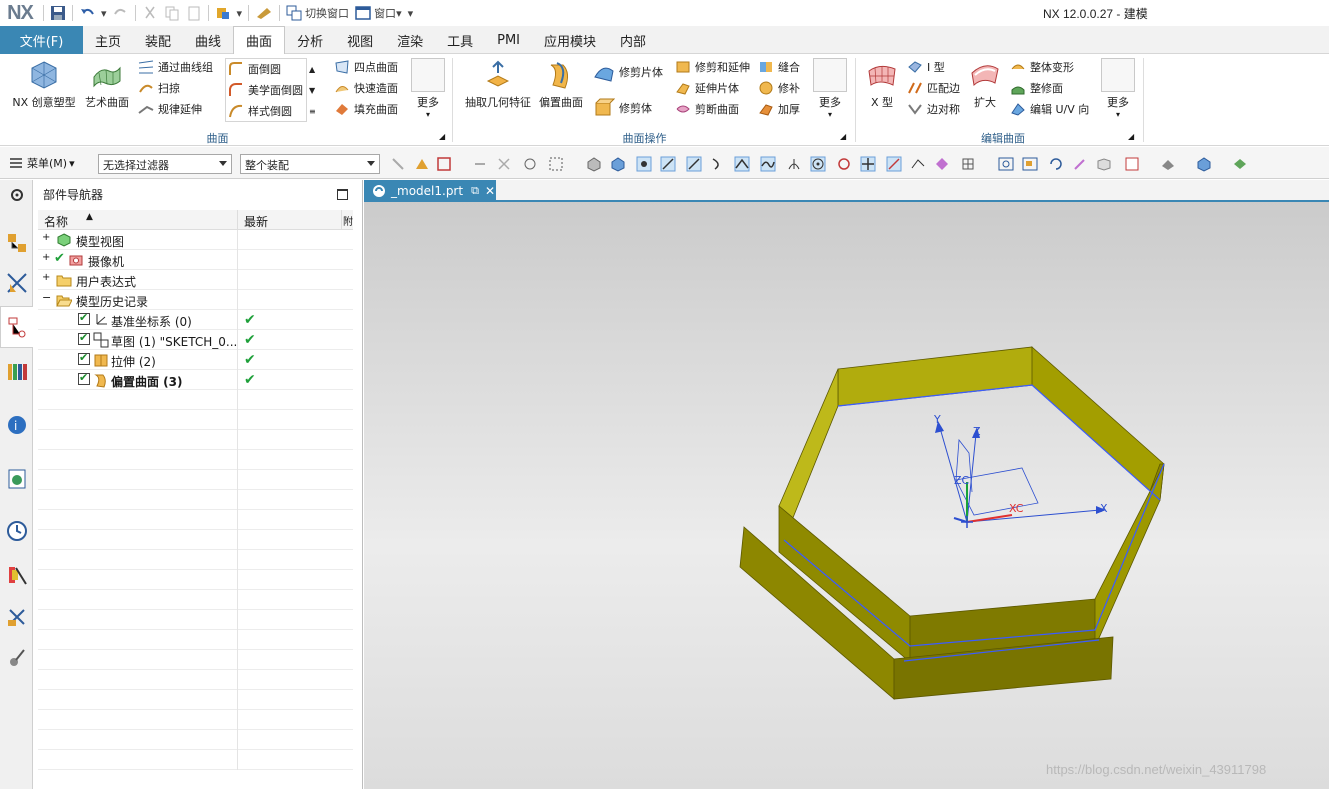 The image size is (1329, 789). What do you see at coordinates (172, 13) in the screenshot?
I see `copy-icon` at bounding box center [172, 13].